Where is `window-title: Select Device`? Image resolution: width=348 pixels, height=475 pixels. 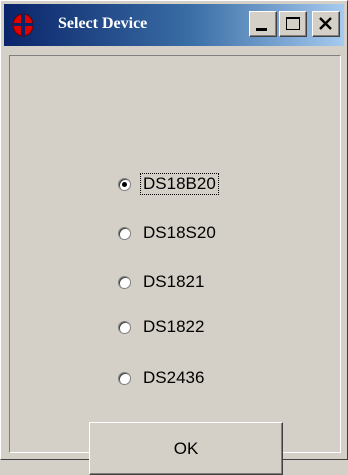
window-title: Select Device is located at coordinates (103, 23).